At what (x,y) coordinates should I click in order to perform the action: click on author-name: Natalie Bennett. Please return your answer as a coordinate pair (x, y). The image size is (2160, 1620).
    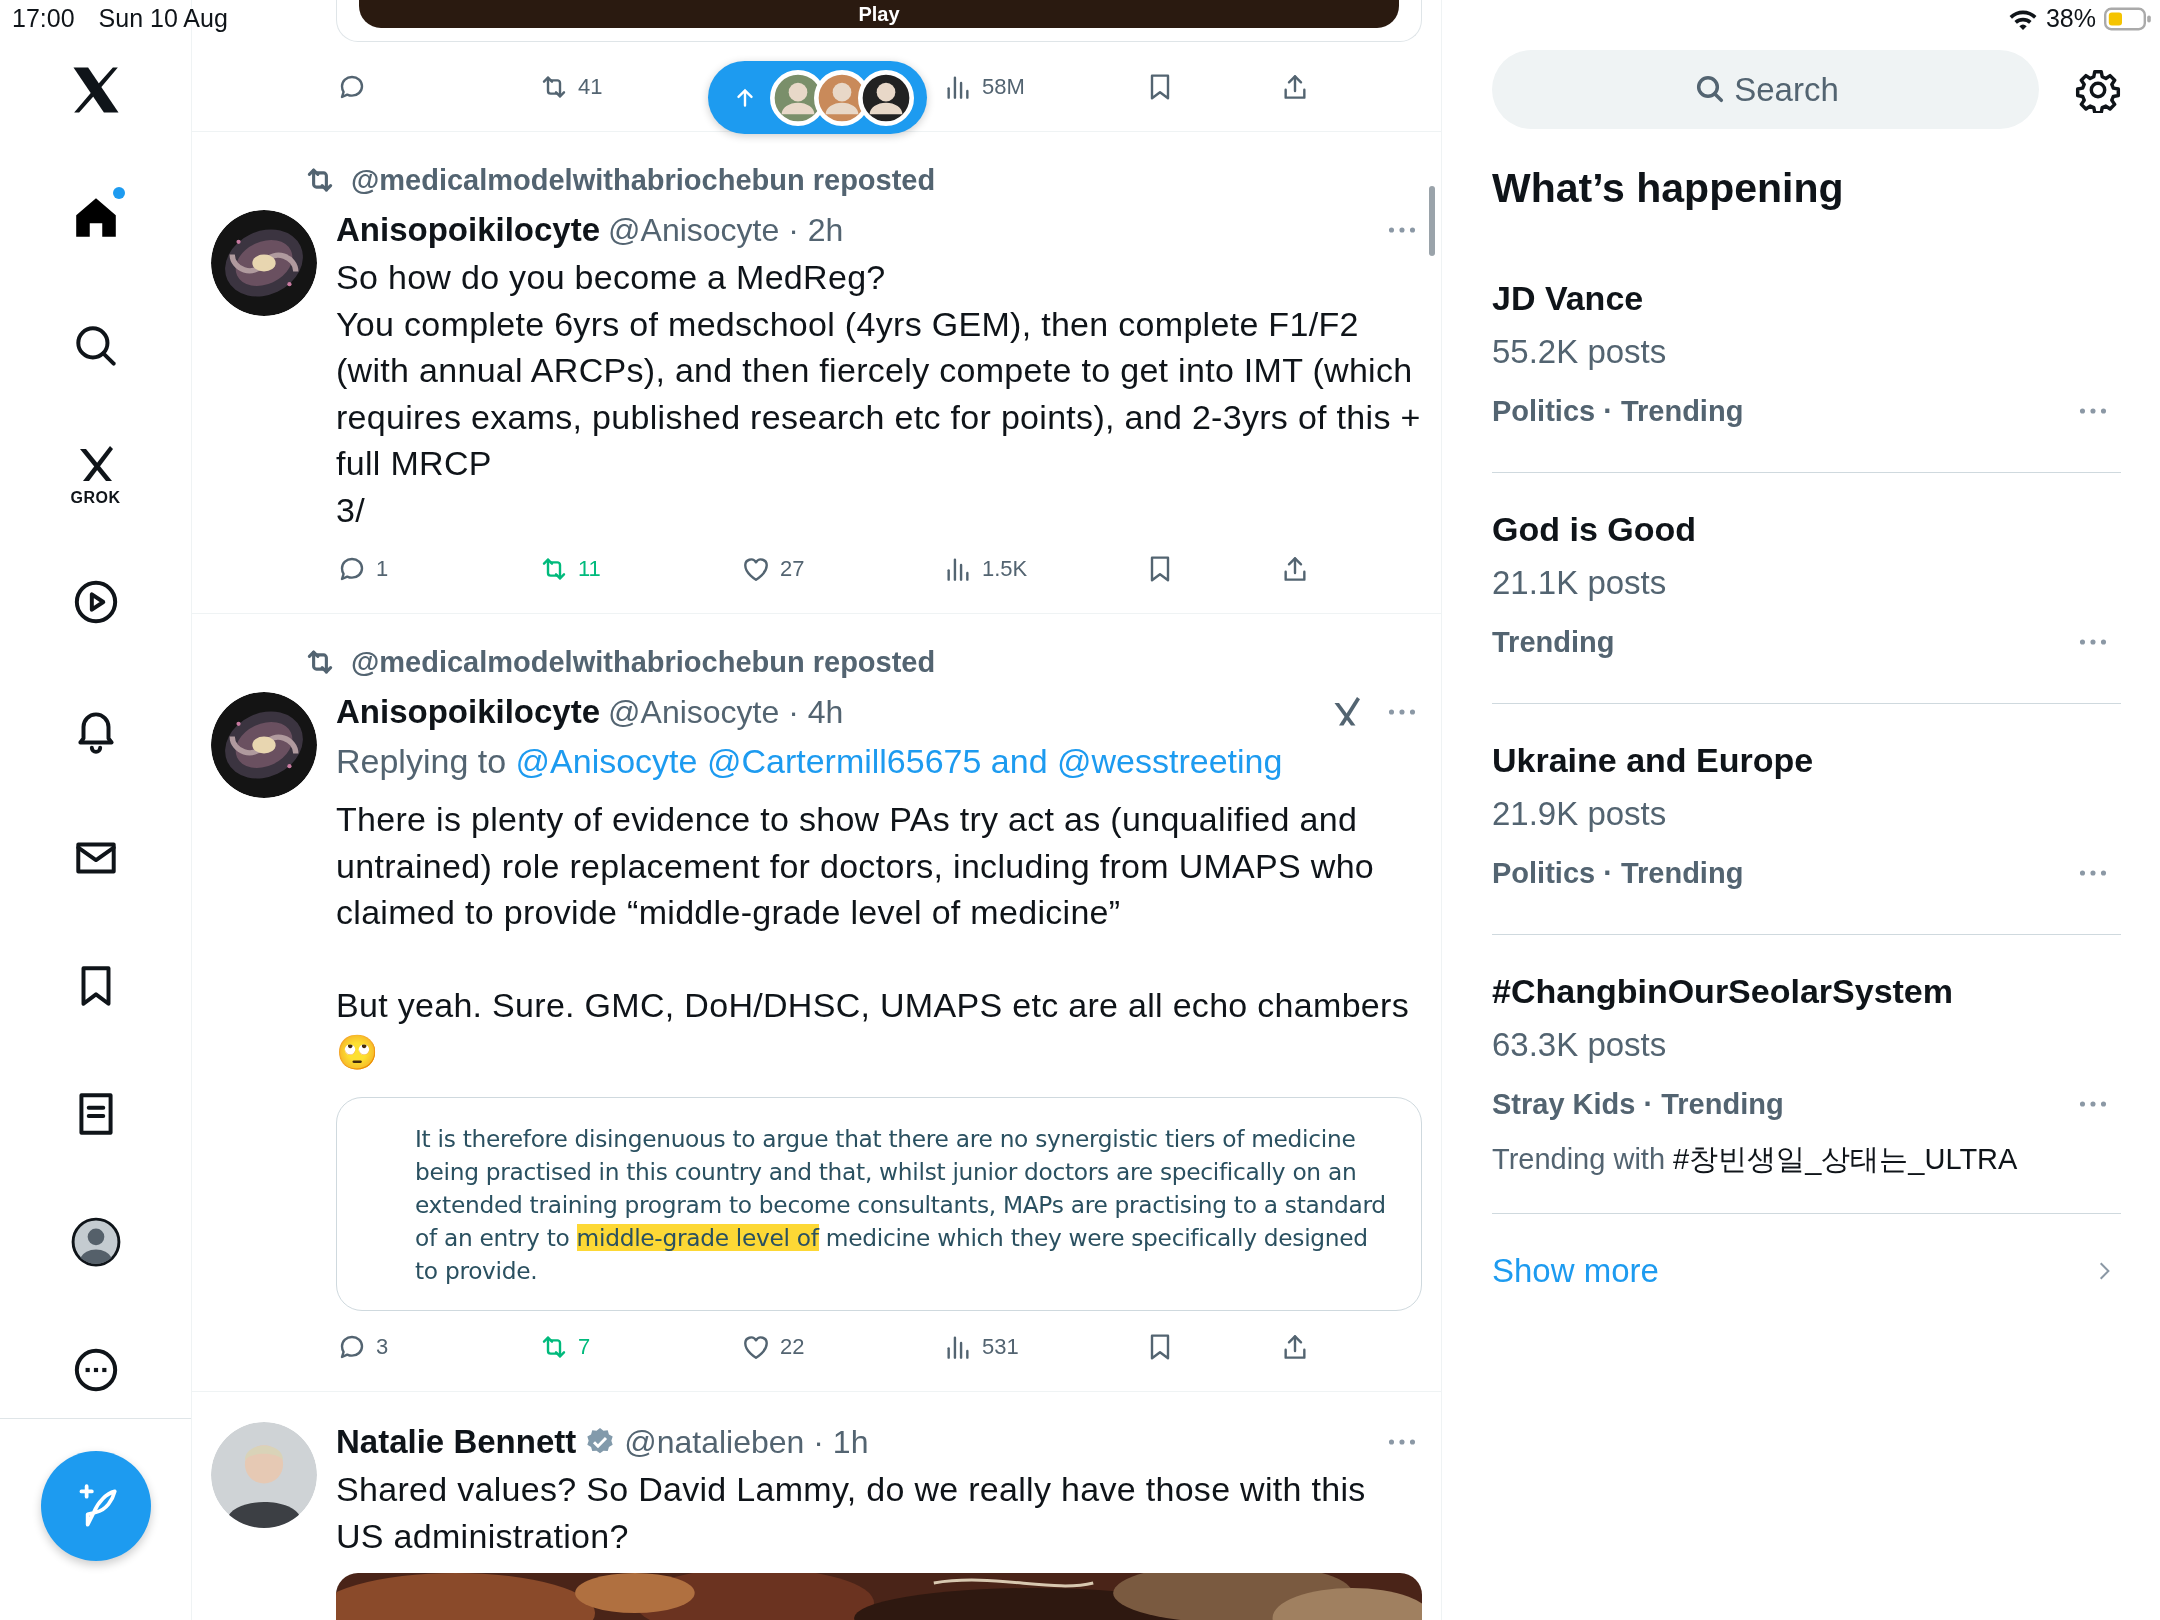
    Looking at the image, I should click on (456, 1442).